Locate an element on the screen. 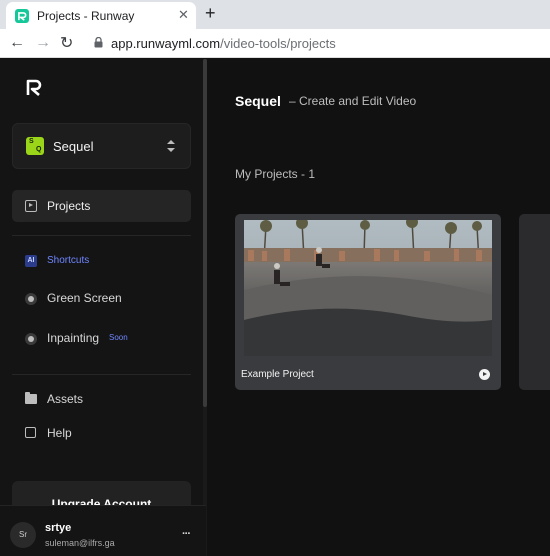  sidebar-item-label: Help is located at coordinates (59, 433).